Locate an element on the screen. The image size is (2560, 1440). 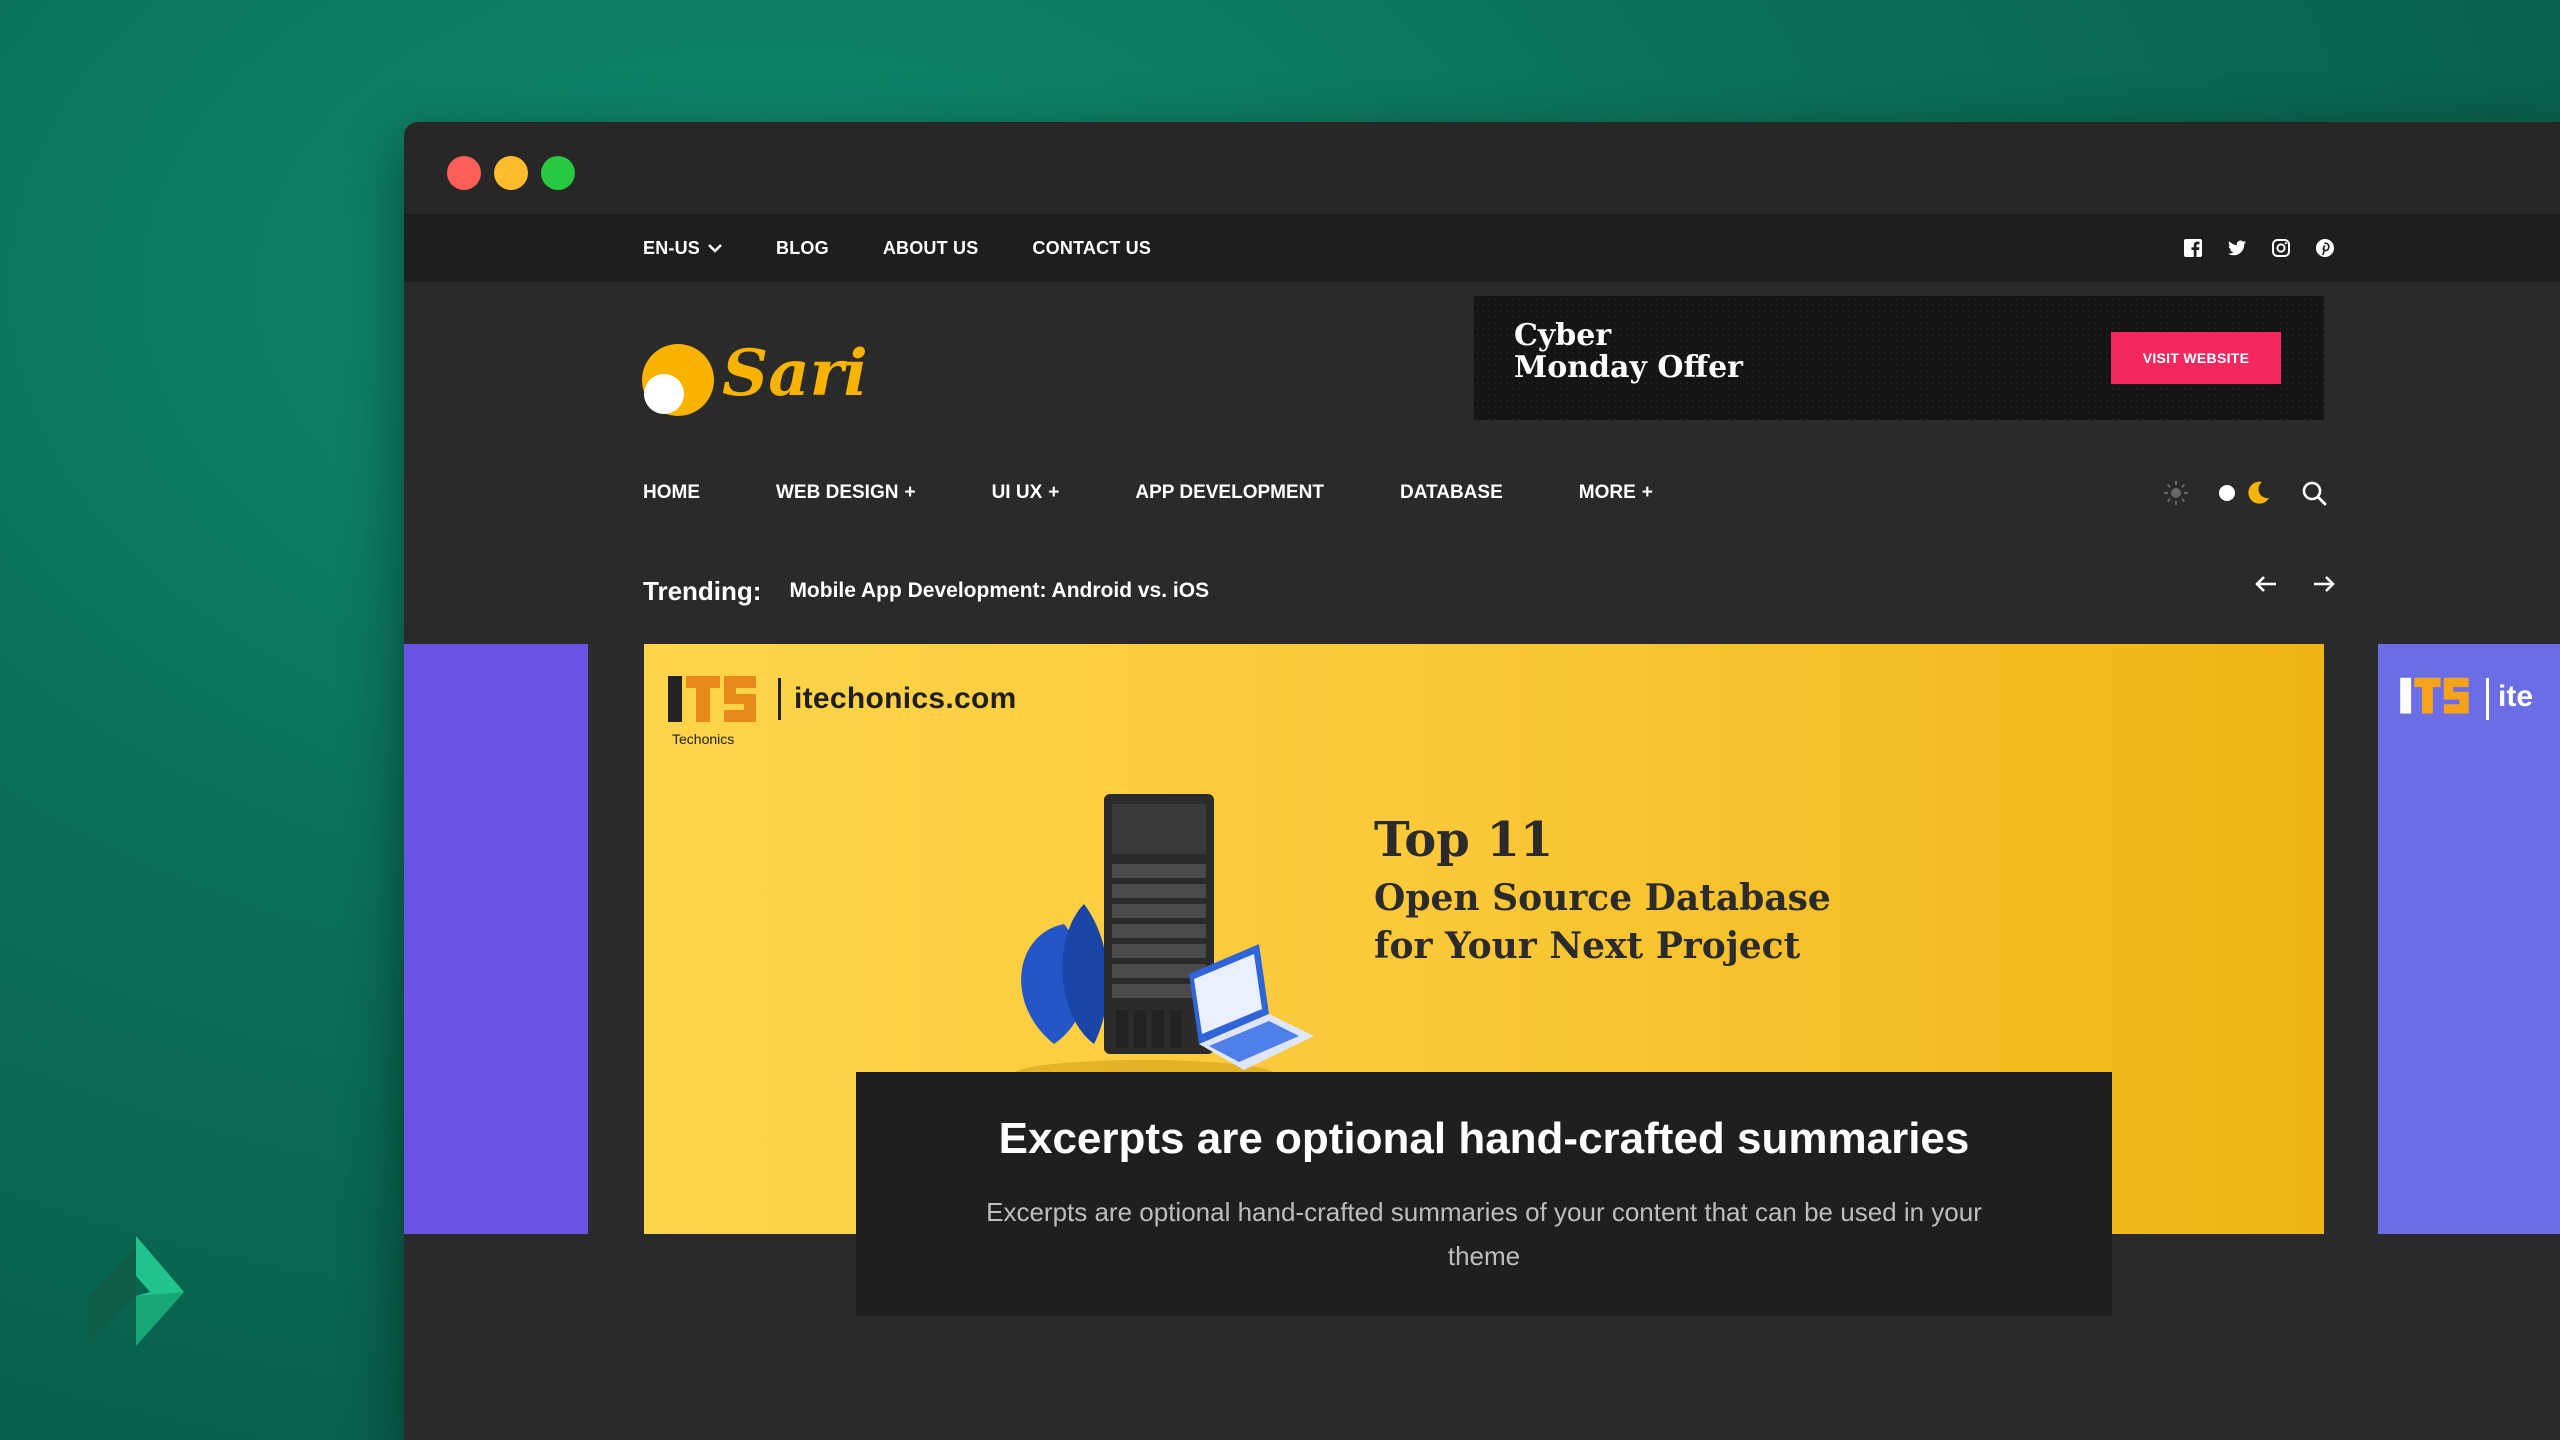
slide-headline-line-2: for Your Next Project is located at coordinates (1587, 946).